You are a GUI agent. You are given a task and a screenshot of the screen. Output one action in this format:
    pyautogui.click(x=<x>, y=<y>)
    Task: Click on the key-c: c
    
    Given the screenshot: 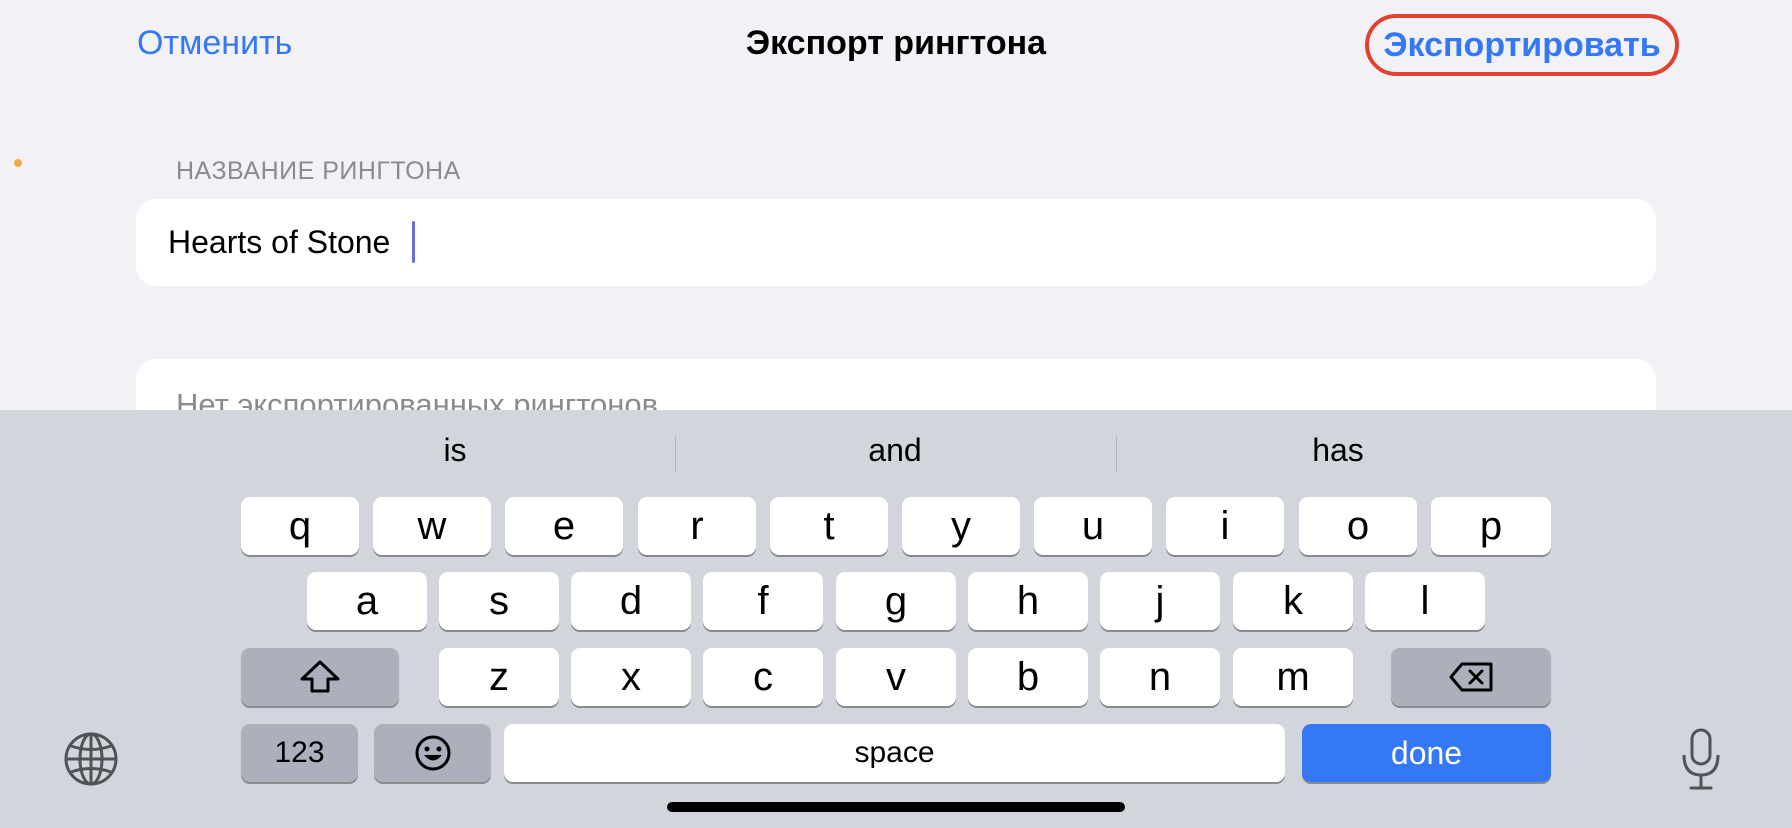 What is the action you would take?
    pyautogui.click(x=763, y=677)
    